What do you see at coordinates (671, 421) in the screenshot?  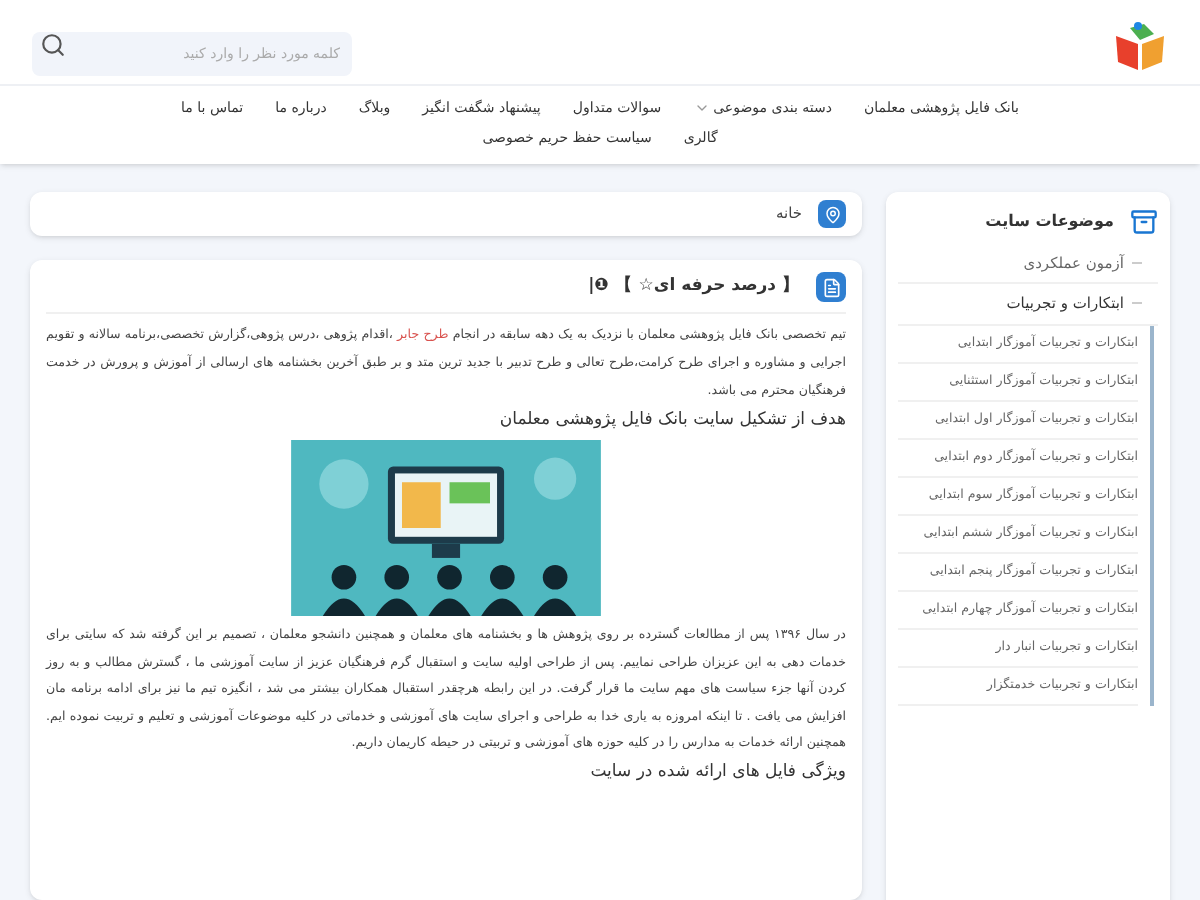 I see `section-heading: هدف از تشکیل سایت بانک فایل پژوهشی معلمان` at bounding box center [671, 421].